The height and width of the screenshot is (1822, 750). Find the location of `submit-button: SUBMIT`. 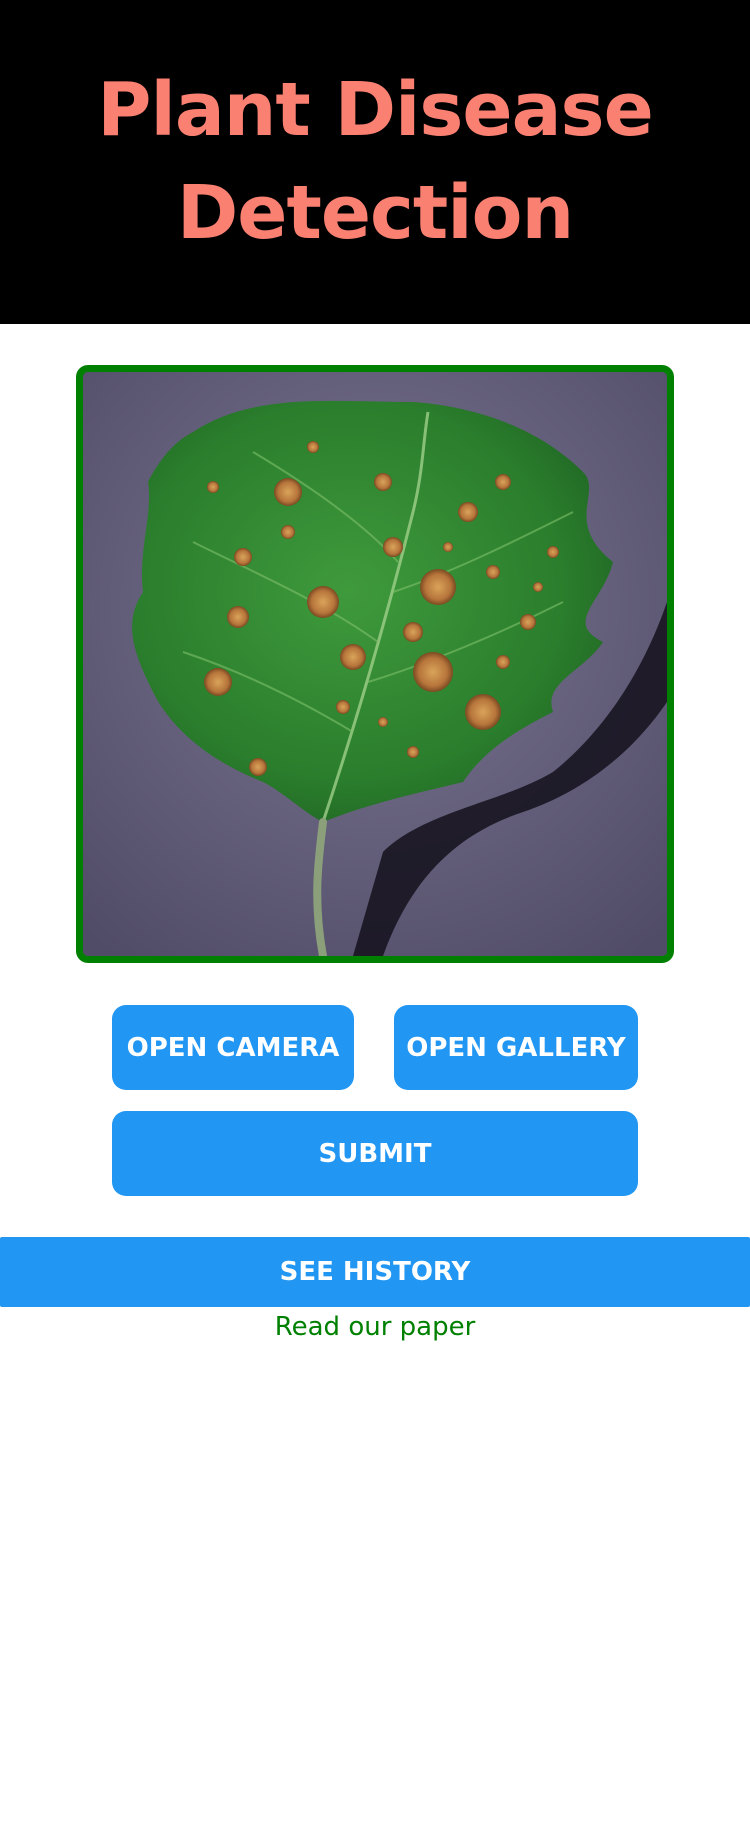

submit-button: SUBMIT is located at coordinates (375, 1153).